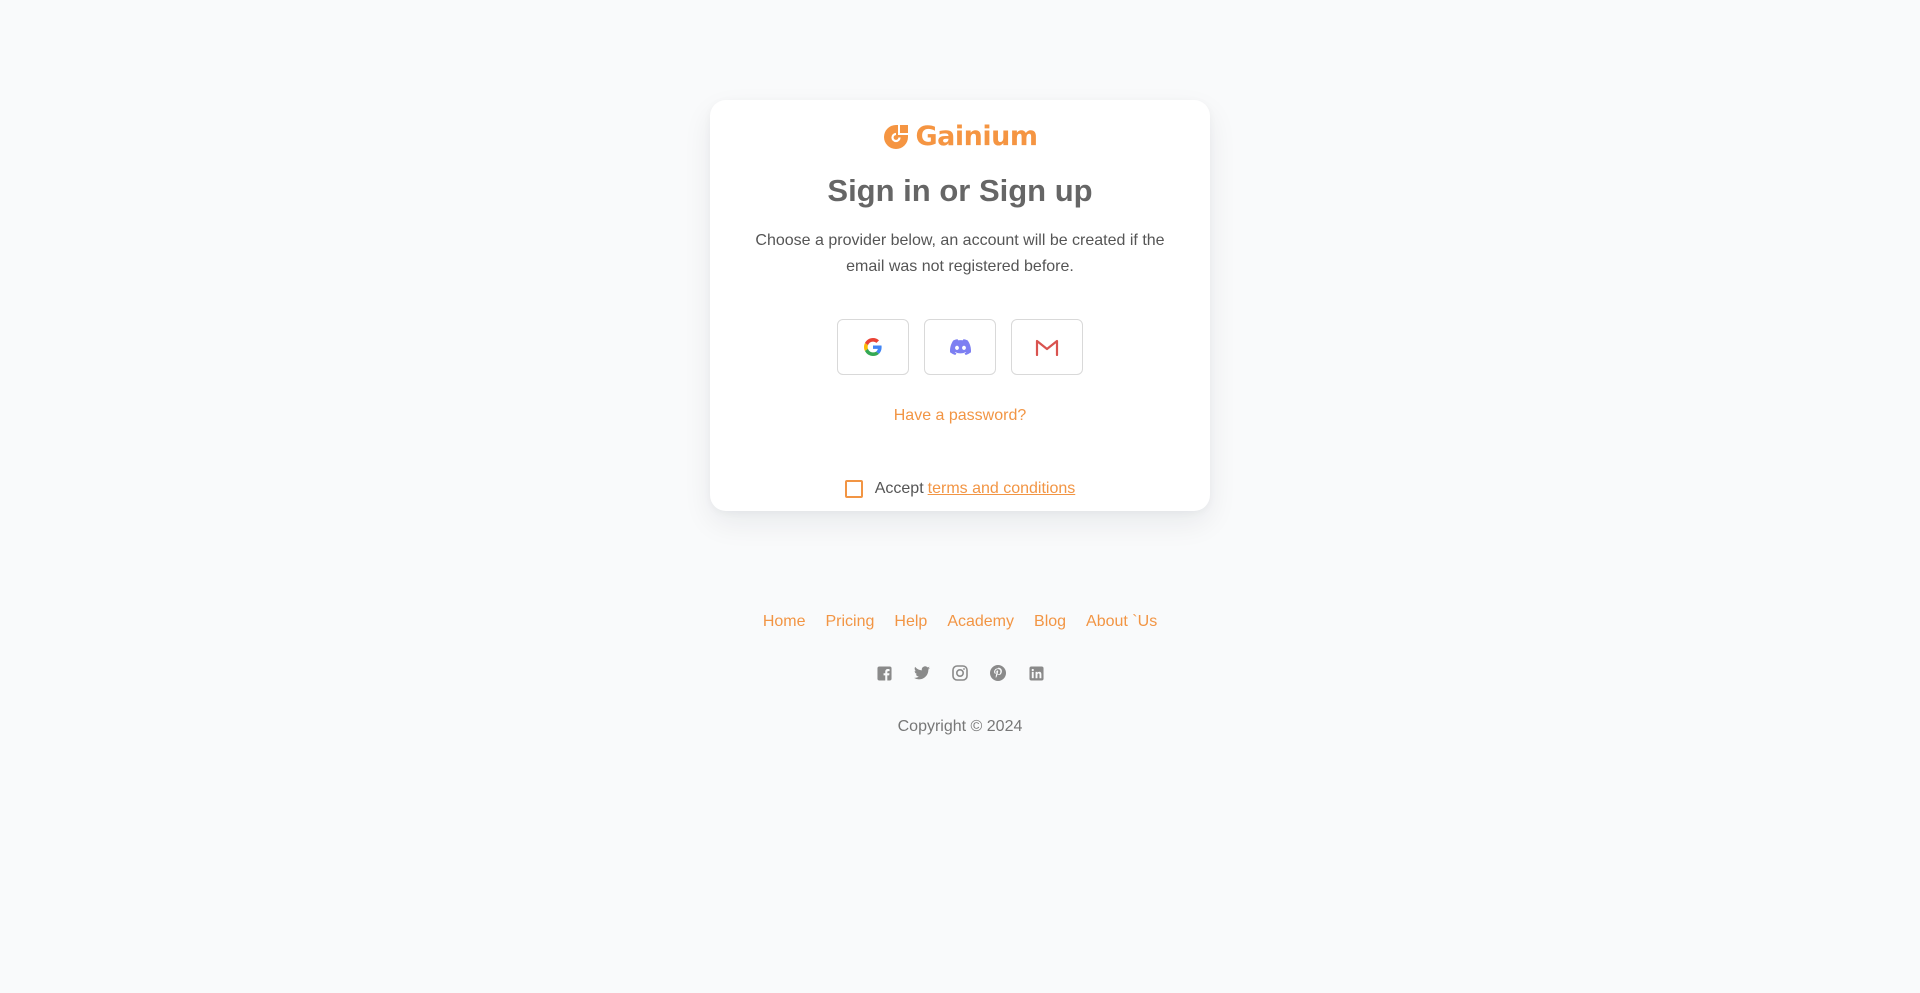 The width and height of the screenshot is (1920, 993). I want to click on google-sign-in-button, so click(873, 347).